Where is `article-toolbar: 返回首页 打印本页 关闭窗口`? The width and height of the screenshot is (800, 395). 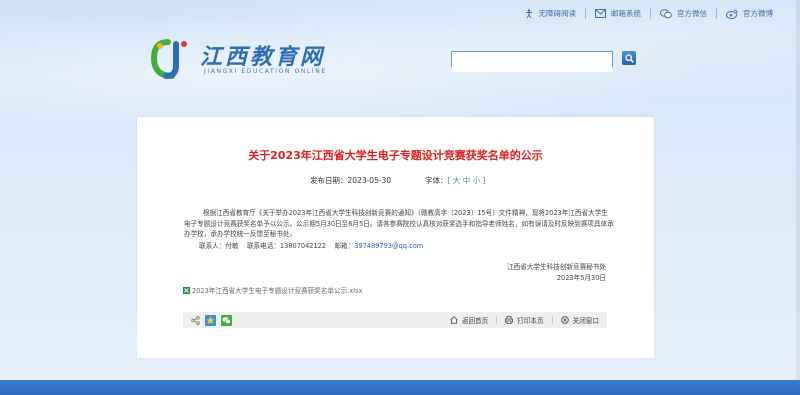
article-toolbar: 返回首页 打印本页 关闭窗口 is located at coordinates (395, 320).